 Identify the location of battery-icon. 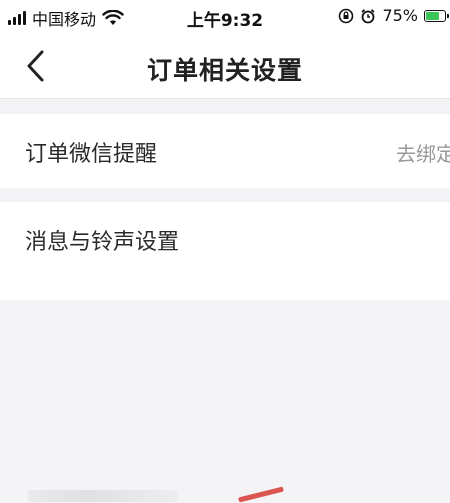
(436, 15).